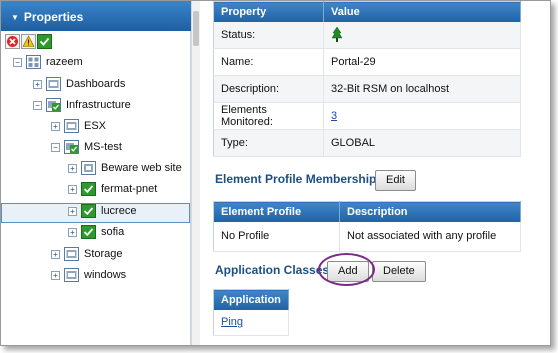 The image size is (558, 353). I want to click on tree-node-label: fermat-pnet, so click(129, 189).